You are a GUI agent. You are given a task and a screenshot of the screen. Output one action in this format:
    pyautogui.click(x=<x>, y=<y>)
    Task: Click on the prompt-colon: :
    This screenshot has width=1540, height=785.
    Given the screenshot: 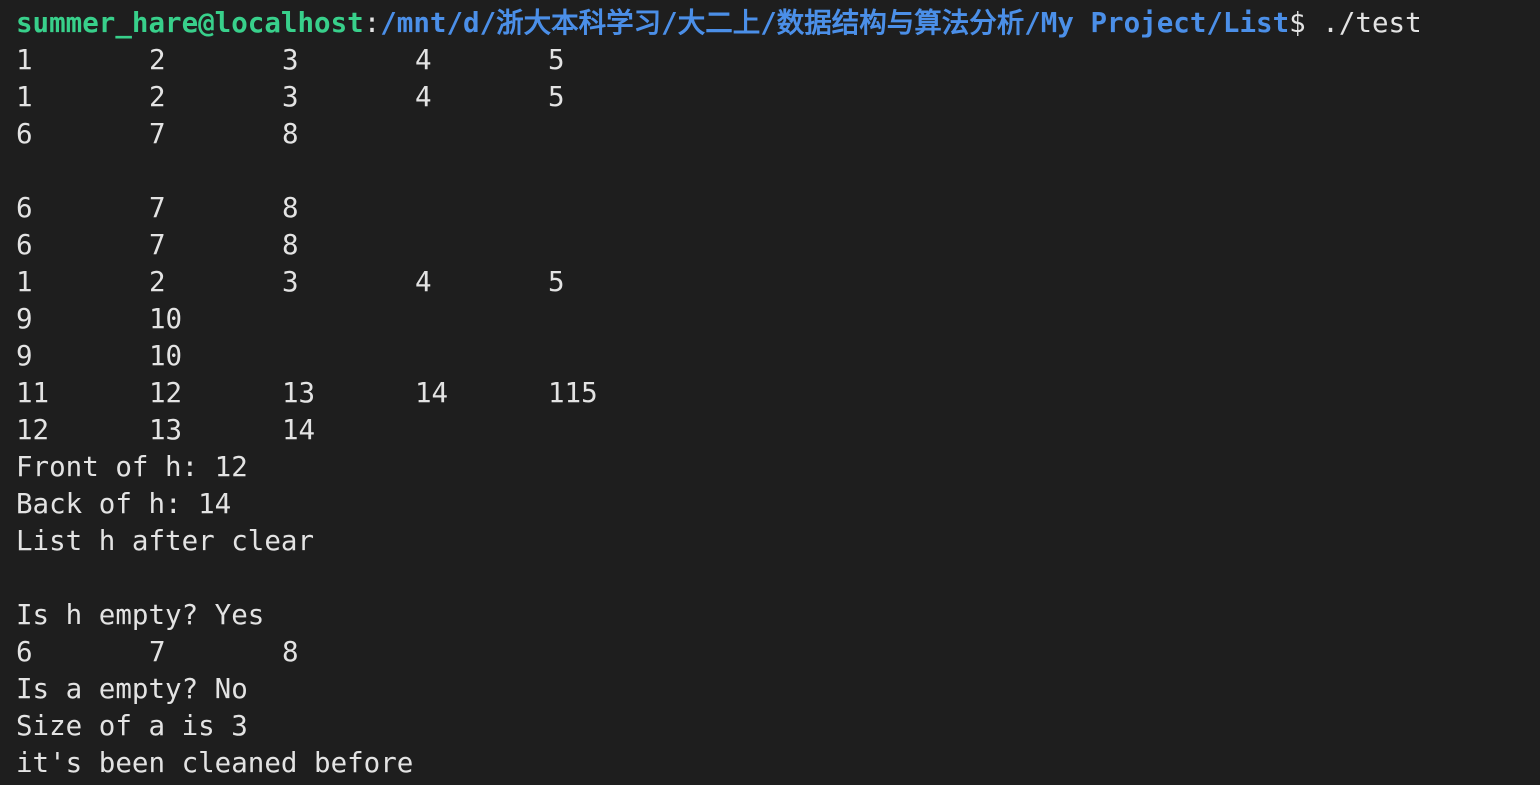 What is the action you would take?
    pyautogui.click(x=372, y=23)
    